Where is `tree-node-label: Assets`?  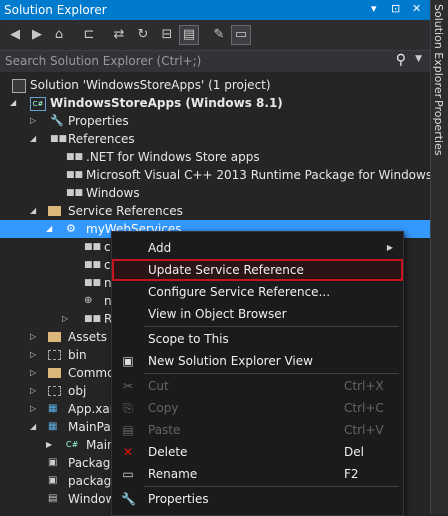 tree-node-label: Assets is located at coordinates (88, 337).